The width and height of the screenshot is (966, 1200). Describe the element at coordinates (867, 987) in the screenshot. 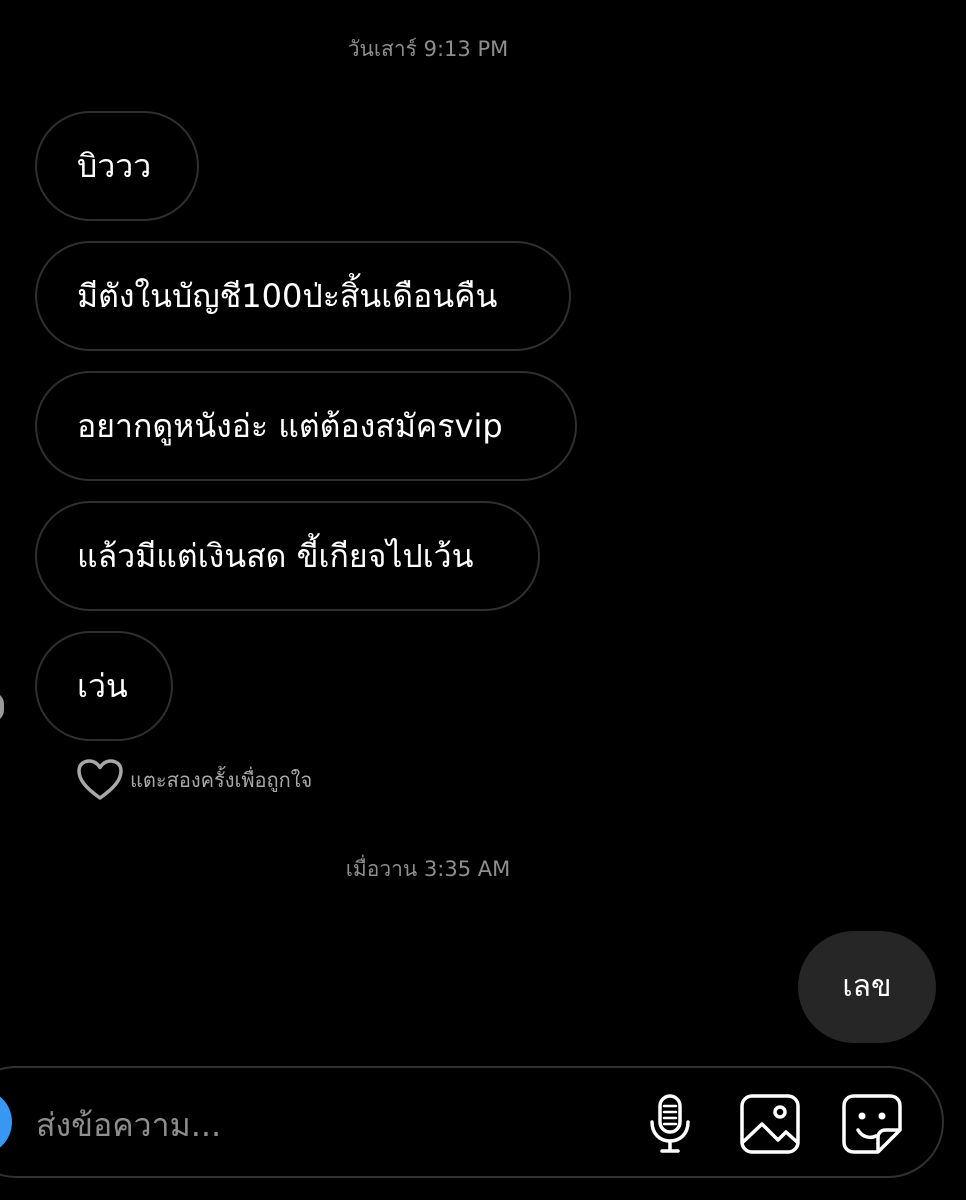

I see `outgoing-message: เลข` at that location.